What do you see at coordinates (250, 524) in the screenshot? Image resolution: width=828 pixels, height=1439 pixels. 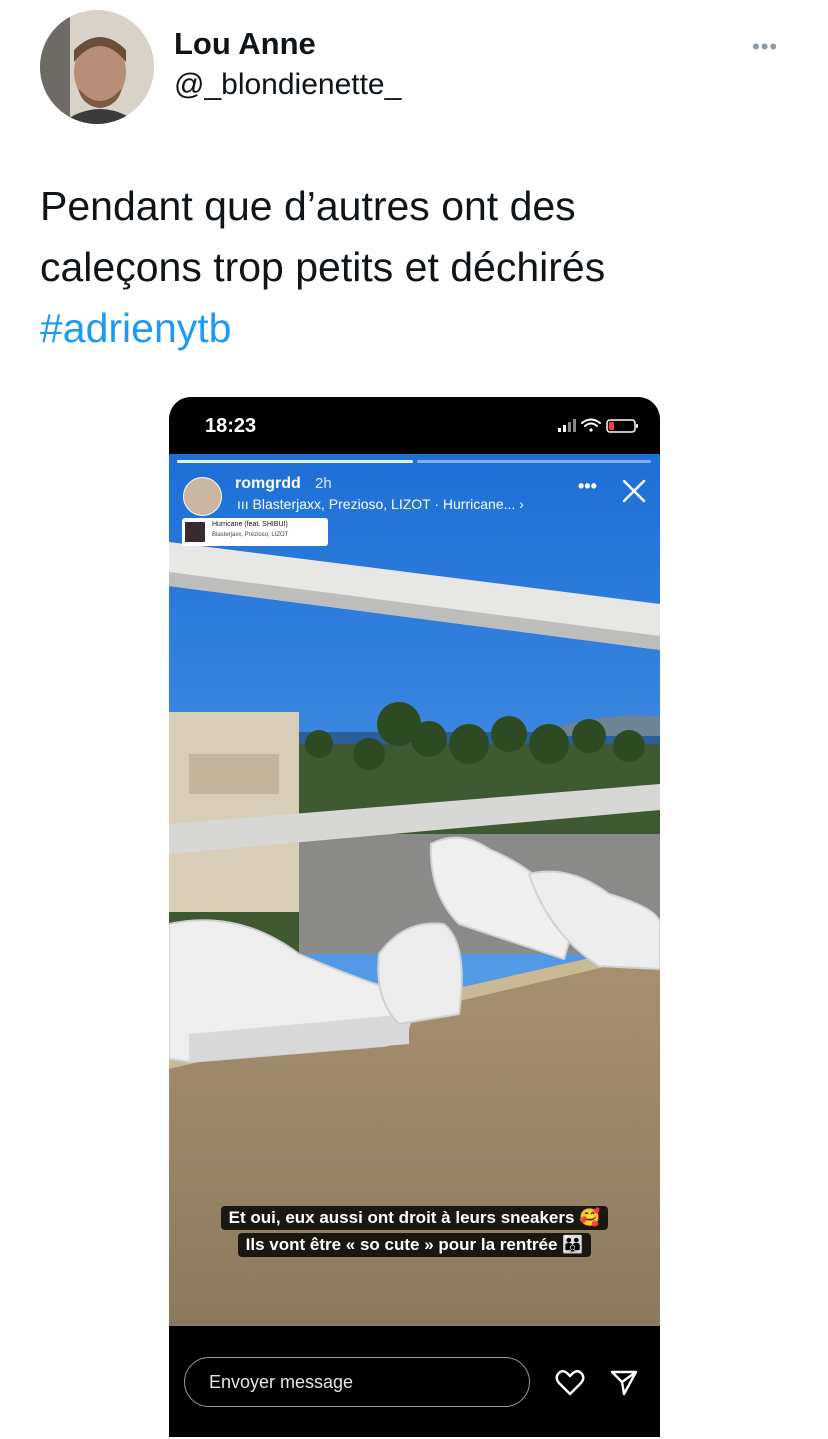 I see `music-sticker-title: Hurricane (feat. SHIBUI)` at bounding box center [250, 524].